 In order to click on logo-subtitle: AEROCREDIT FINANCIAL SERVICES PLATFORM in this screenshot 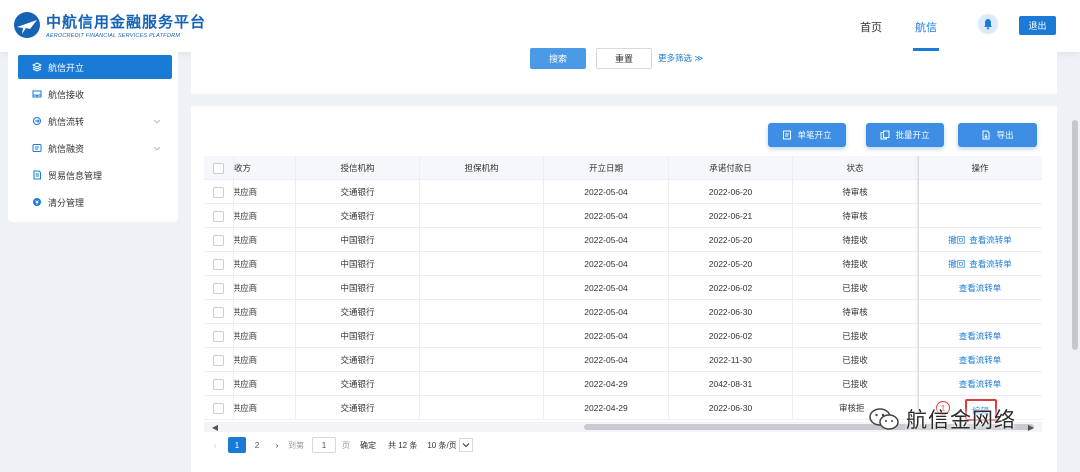, I will do `click(113, 36)`.